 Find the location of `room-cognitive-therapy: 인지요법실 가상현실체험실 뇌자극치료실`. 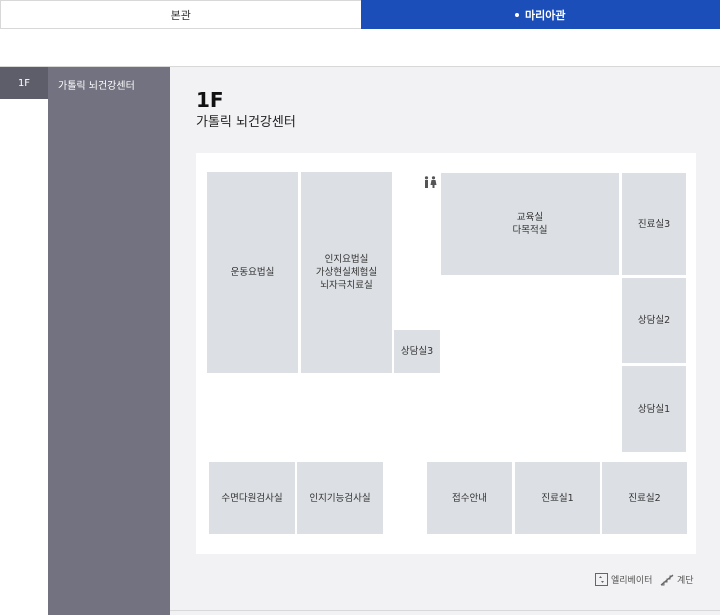

room-cognitive-therapy: 인지요법실 가상현실체험실 뇌자극치료실 is located at coordinates (346, 272).